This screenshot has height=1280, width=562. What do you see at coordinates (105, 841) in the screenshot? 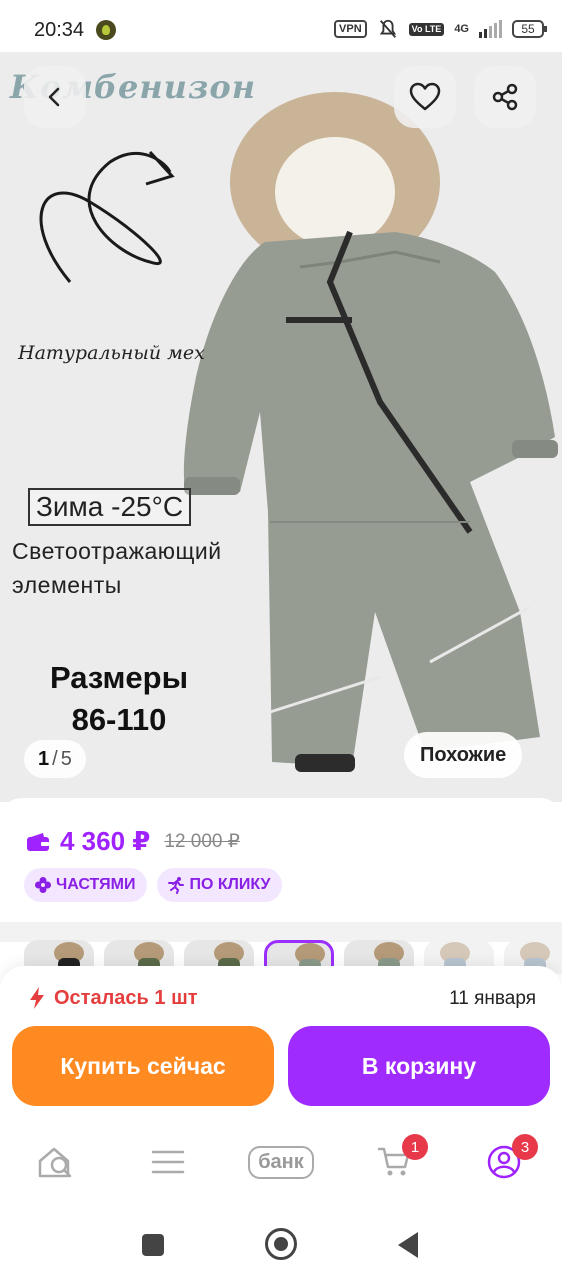
I see `current-price: 4 360 ₽` at bounding box center [105, 841].